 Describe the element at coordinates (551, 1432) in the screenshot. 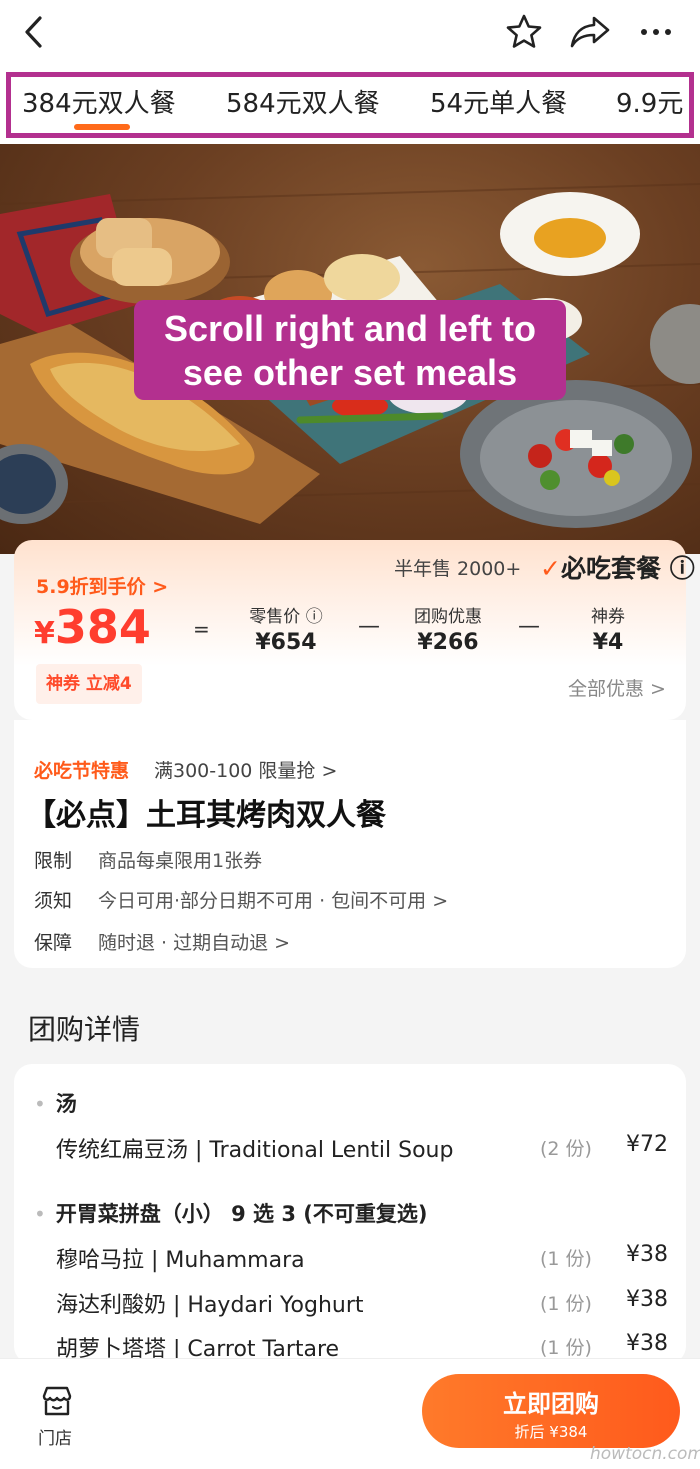

I see `buy-button-subprice: 折后 ¥384` at that location.